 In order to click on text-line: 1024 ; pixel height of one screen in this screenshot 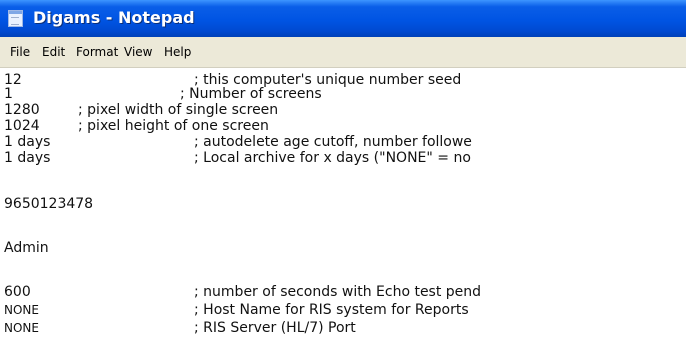, I will do `click(343, 126)`.